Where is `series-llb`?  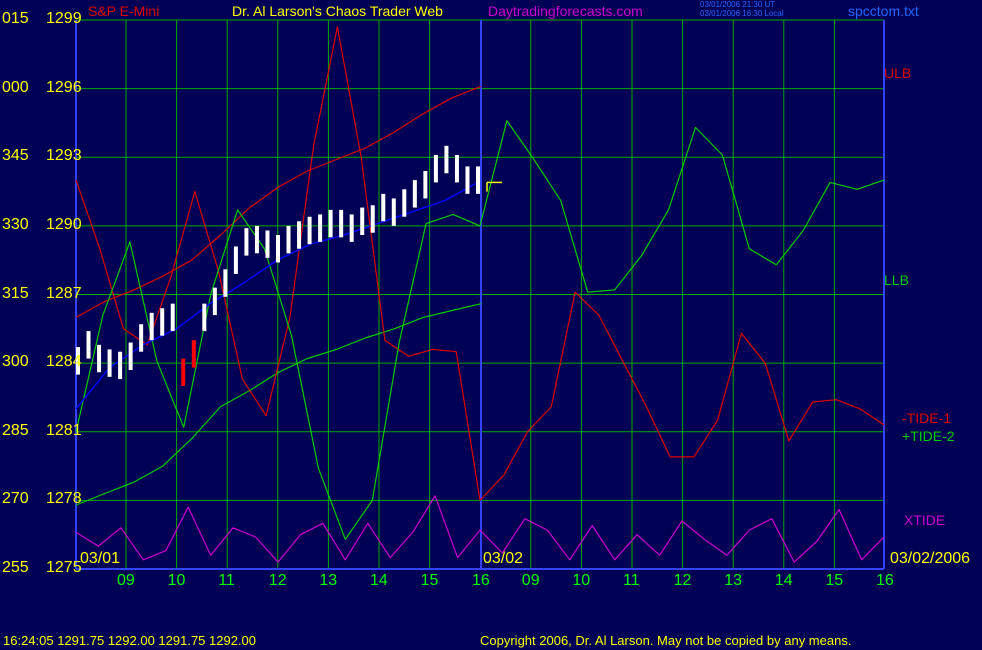 series-llb is located at coordinates (278, 404).